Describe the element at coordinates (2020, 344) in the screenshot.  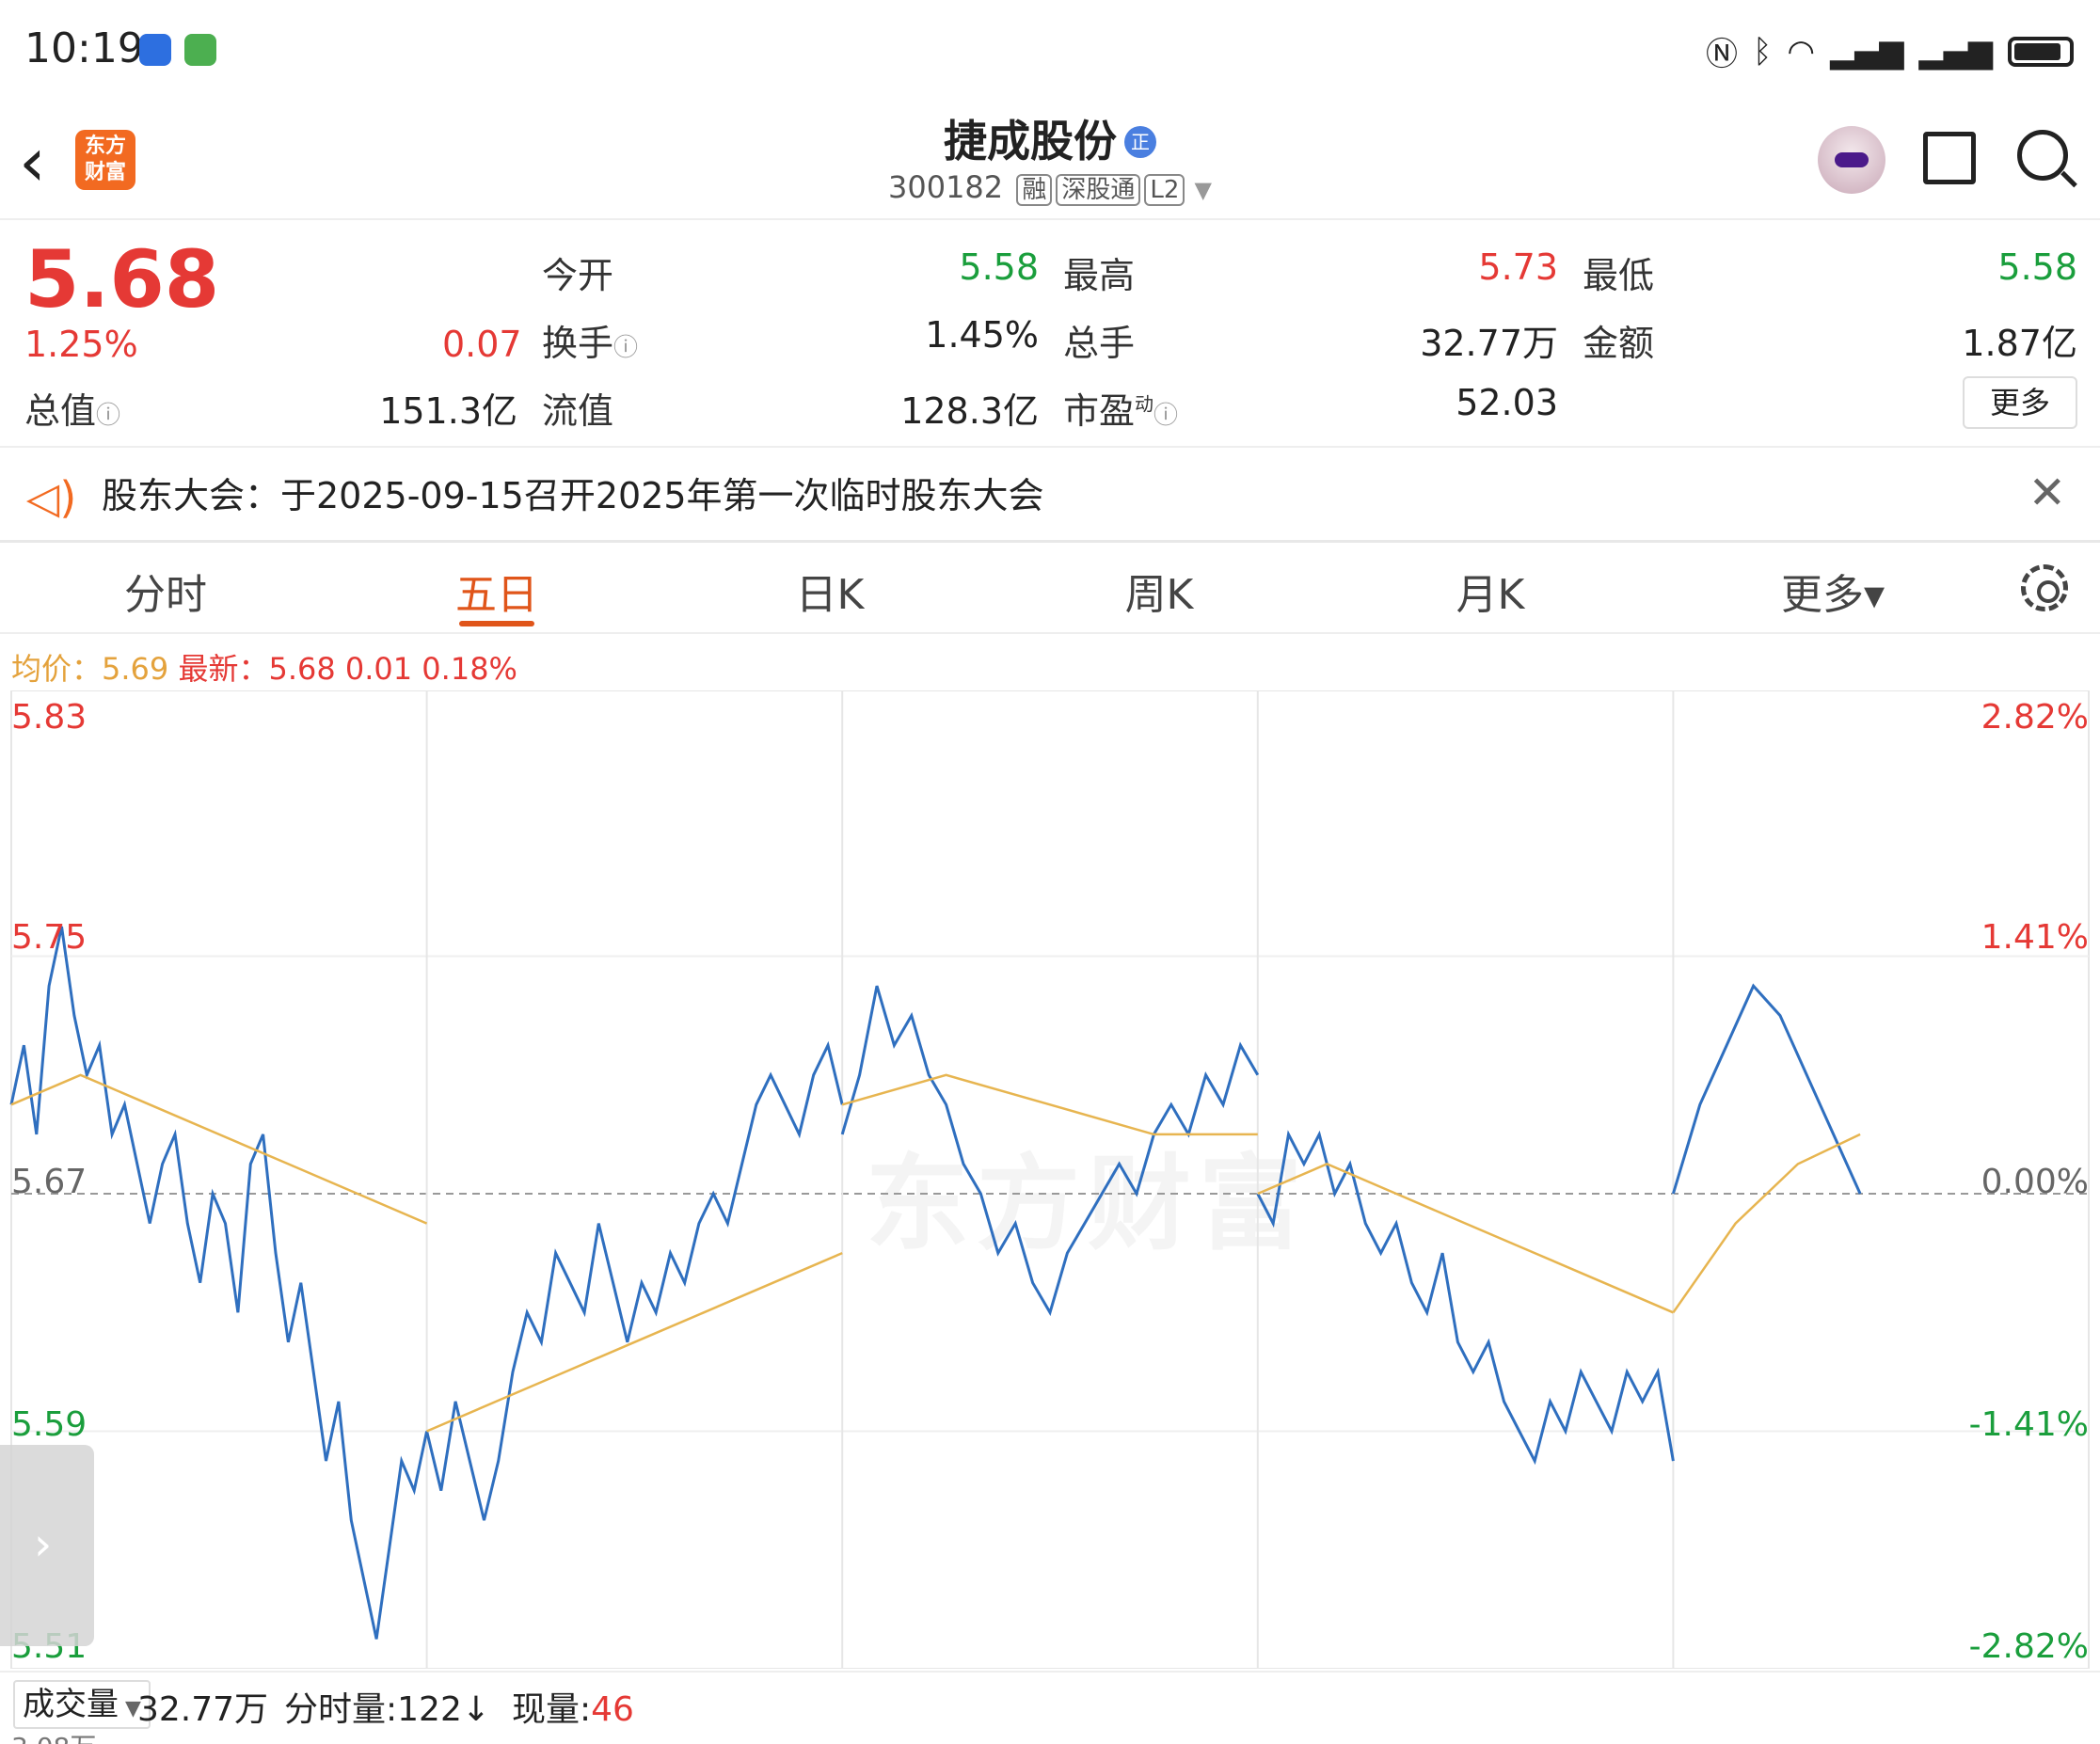
I see `value-amount: 1.87亿` at that location.